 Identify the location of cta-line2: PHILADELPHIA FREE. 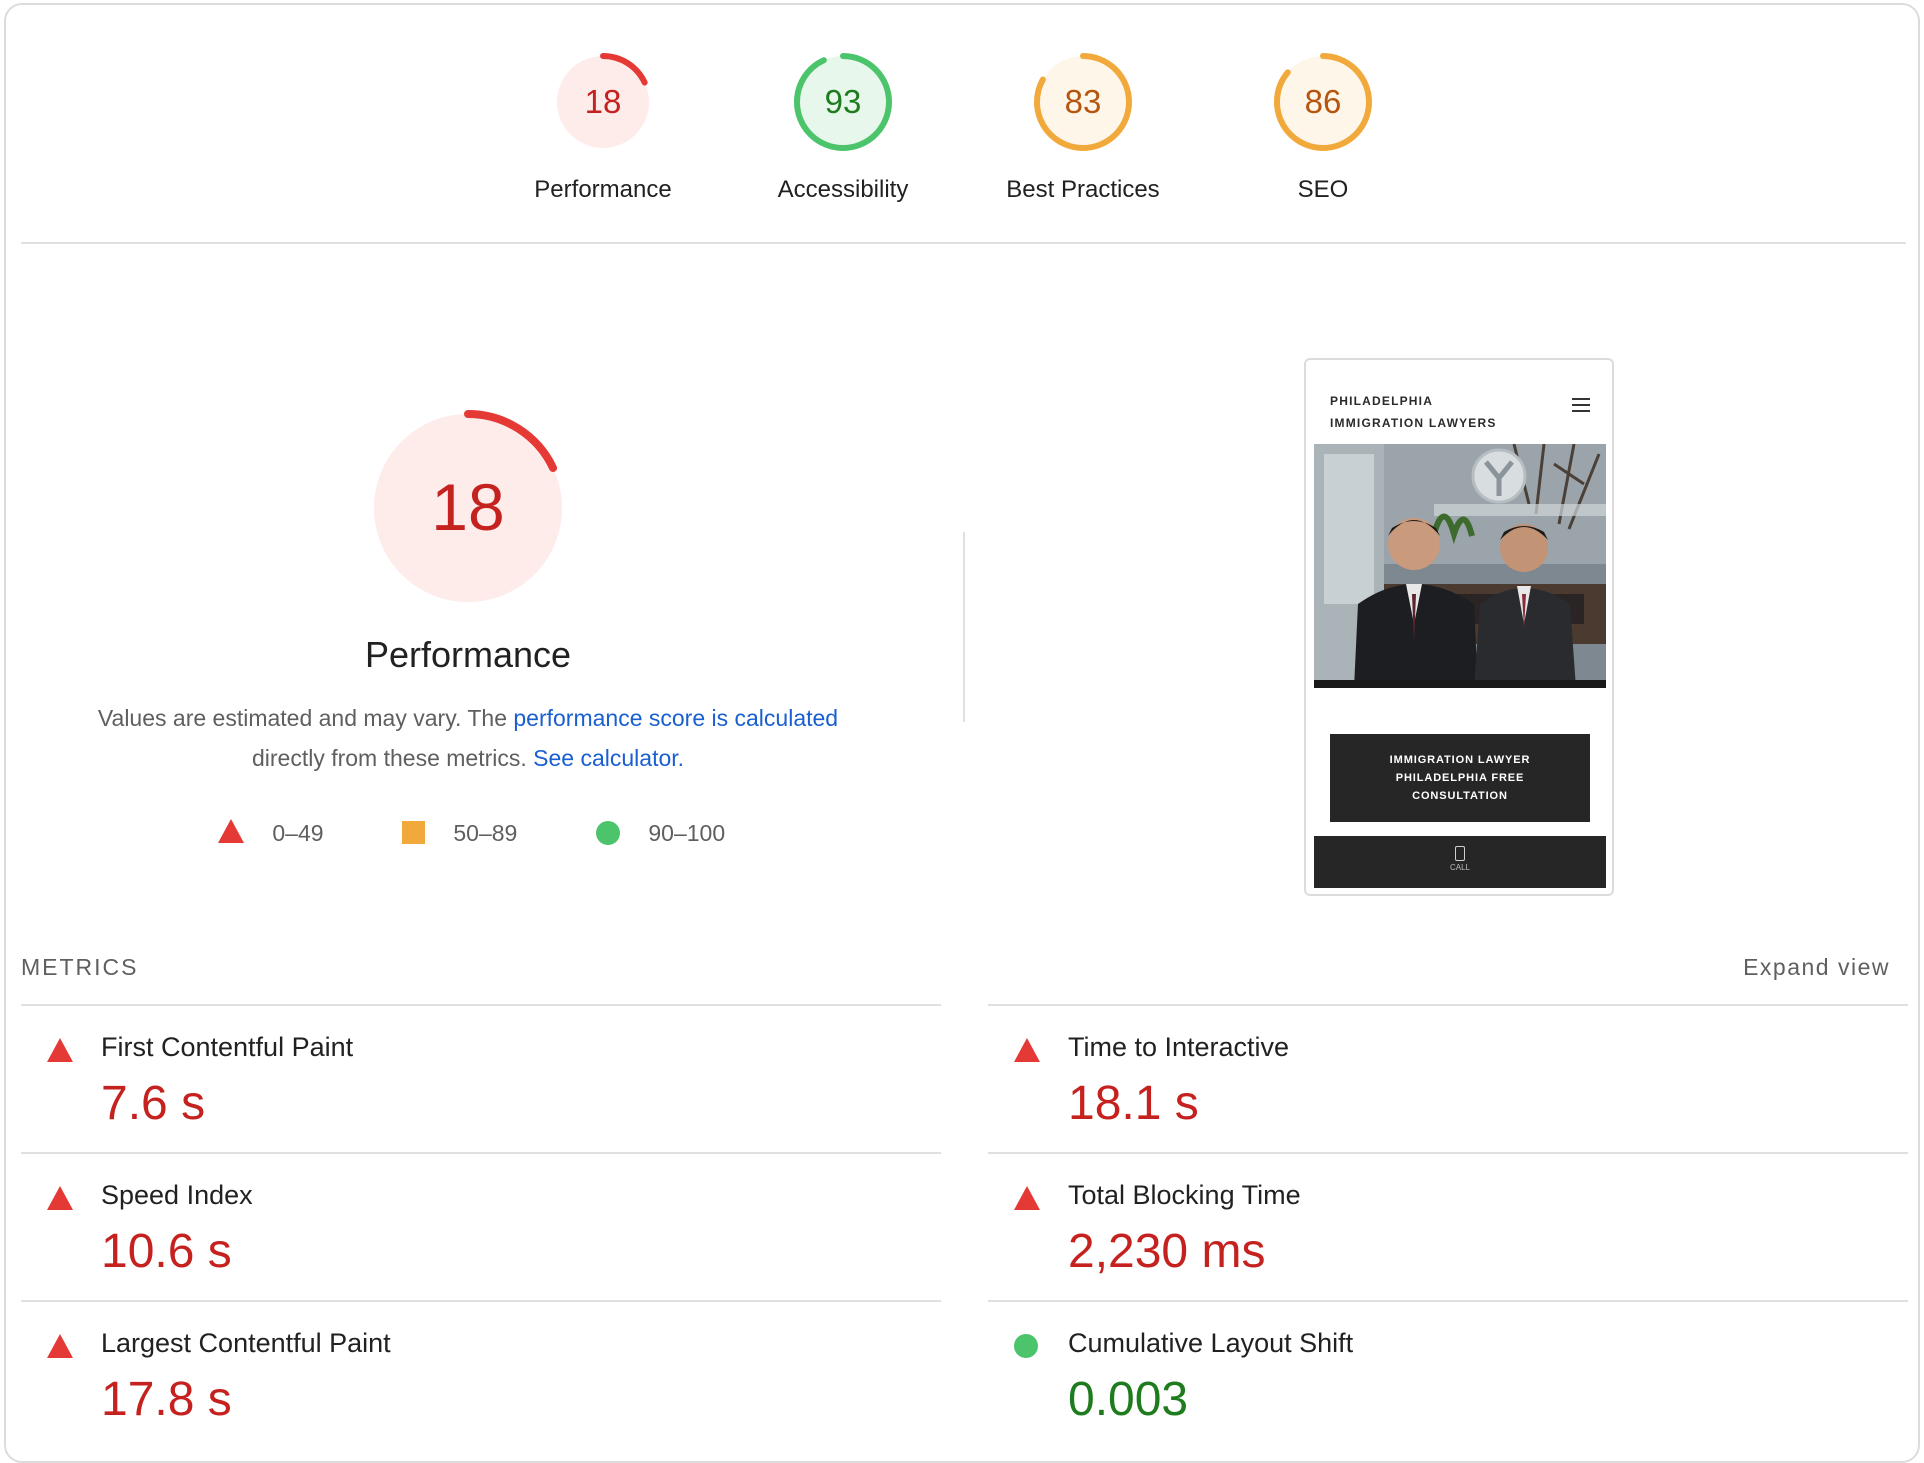
(1460, 778).